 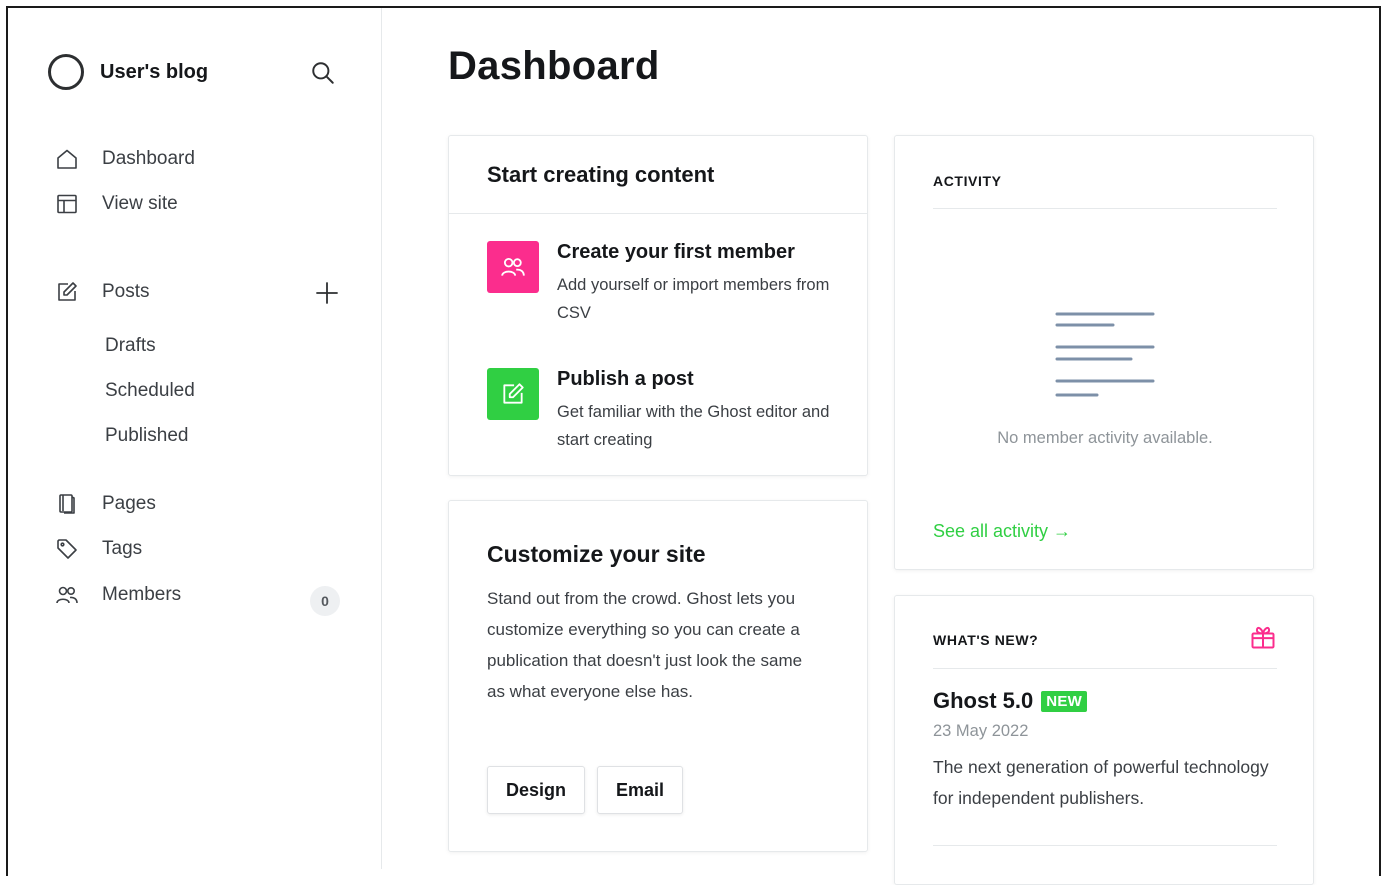 I want to click on design-button: Design, so click(x=536, y=790).